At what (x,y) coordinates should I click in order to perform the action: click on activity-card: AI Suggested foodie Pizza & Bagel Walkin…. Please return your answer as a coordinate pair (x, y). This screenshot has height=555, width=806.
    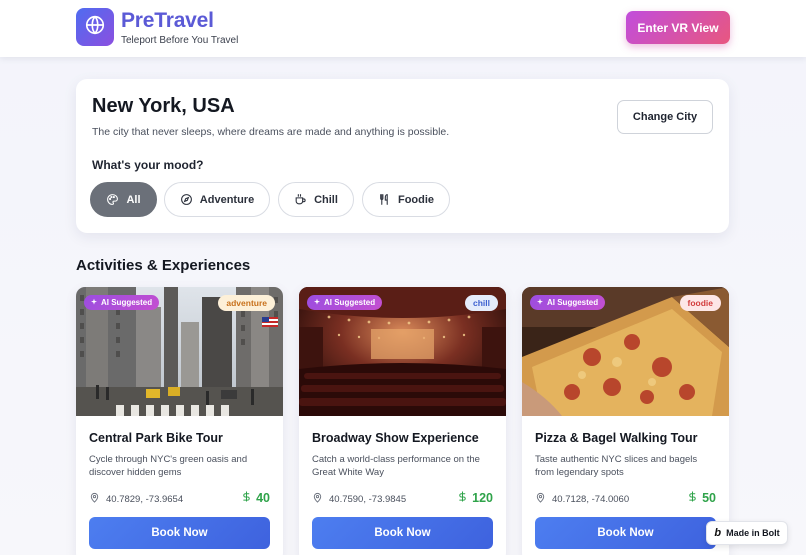
    Looking at the image, I should click on (625, 421).